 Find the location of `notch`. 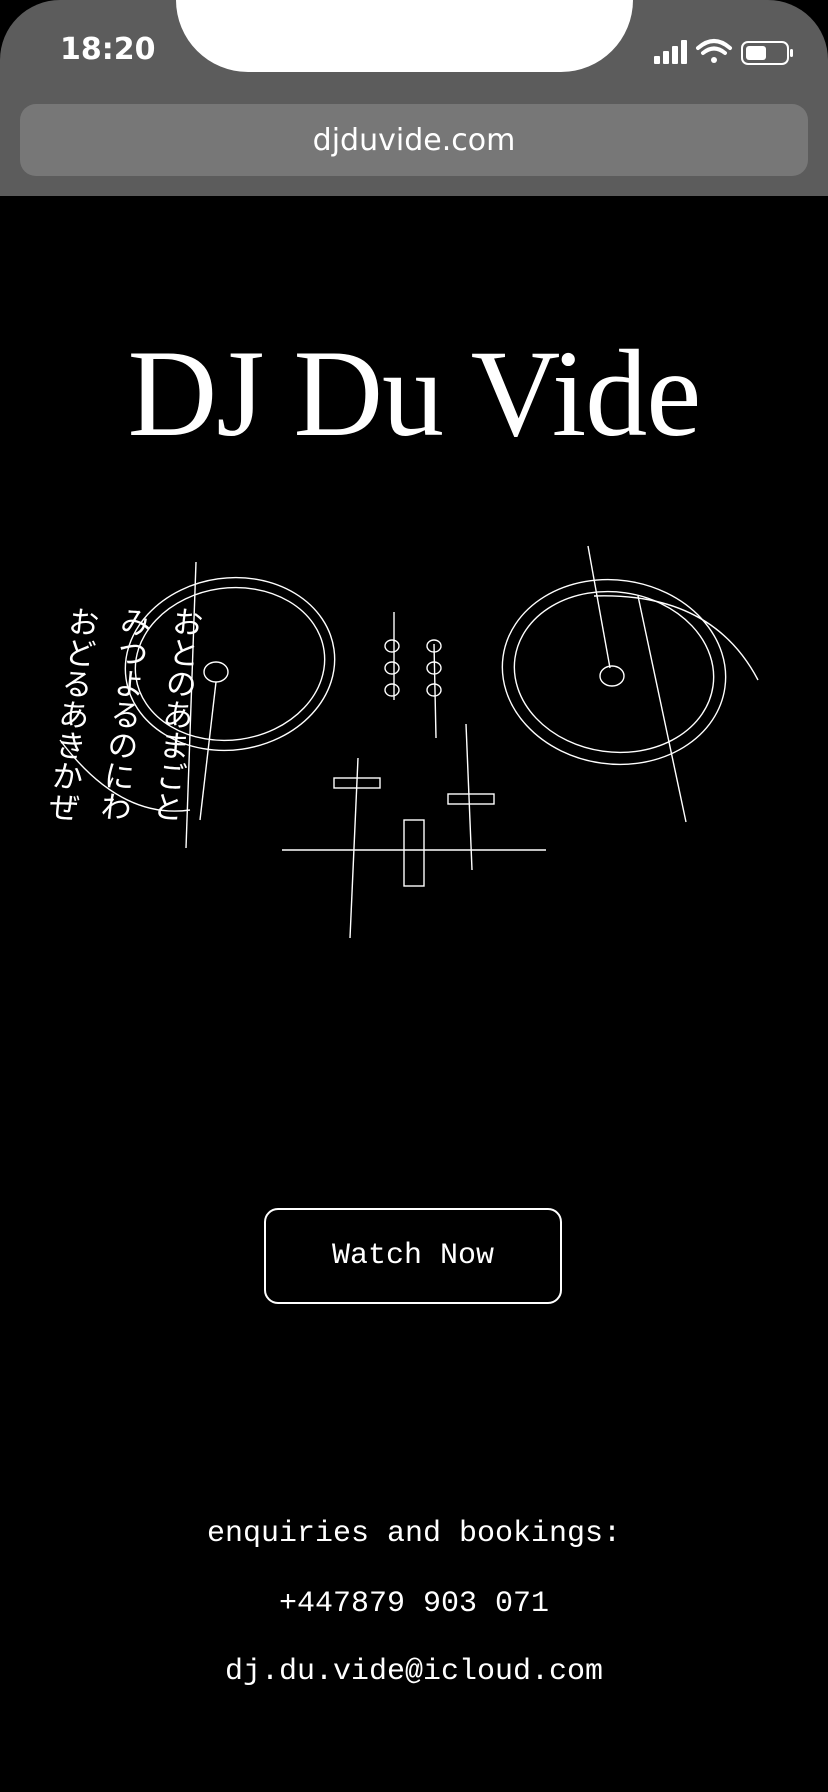

notch is located at coordinates (404, 36).